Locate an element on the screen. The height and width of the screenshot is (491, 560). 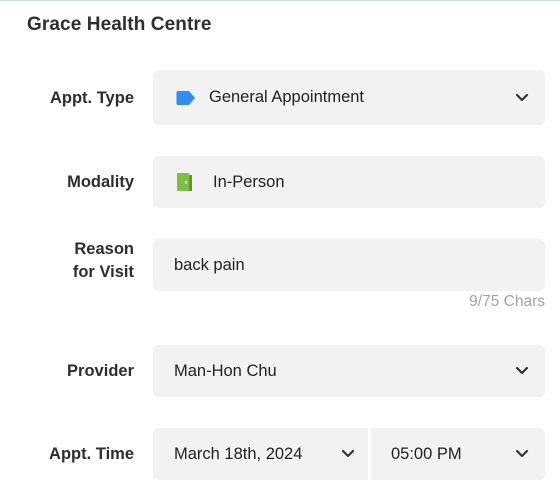
appt-type-select: General Appointment is located at coordinates (349, 97).